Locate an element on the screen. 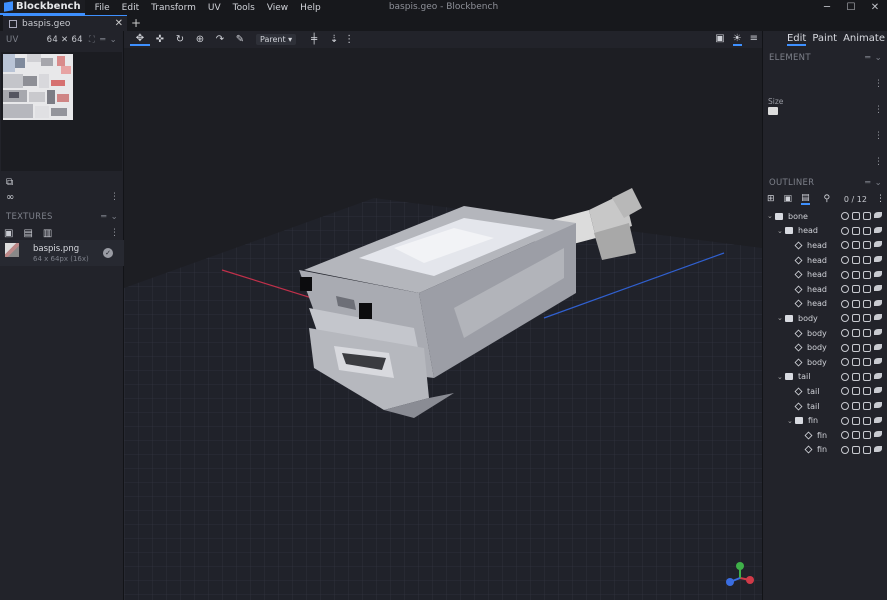  check-circle-icon: ✓ is located at coordinates (108, 253).